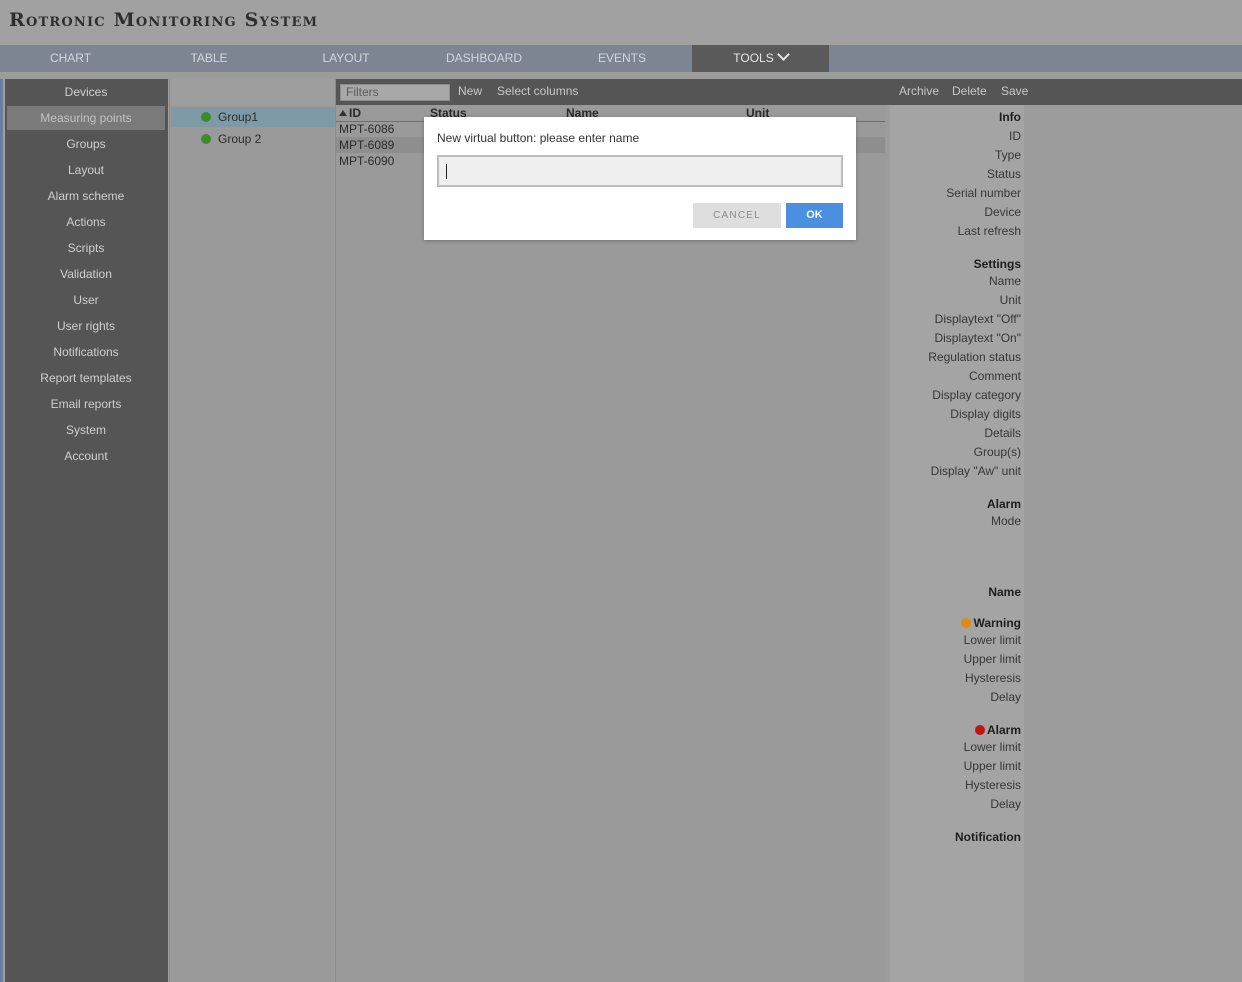  Describe the element at coordinates (997, 452) in the screenshot. I see `settings-label-groups: Group(s)` at that location.